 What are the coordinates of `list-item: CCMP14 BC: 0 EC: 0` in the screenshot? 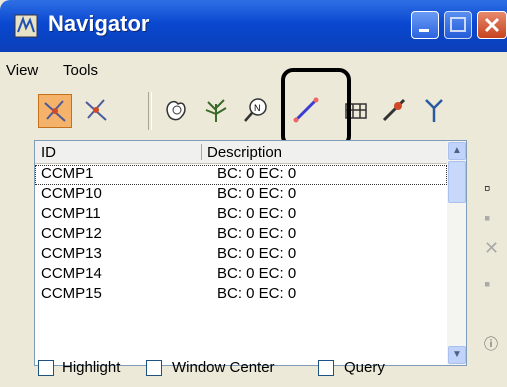 It's located at (241, 275).